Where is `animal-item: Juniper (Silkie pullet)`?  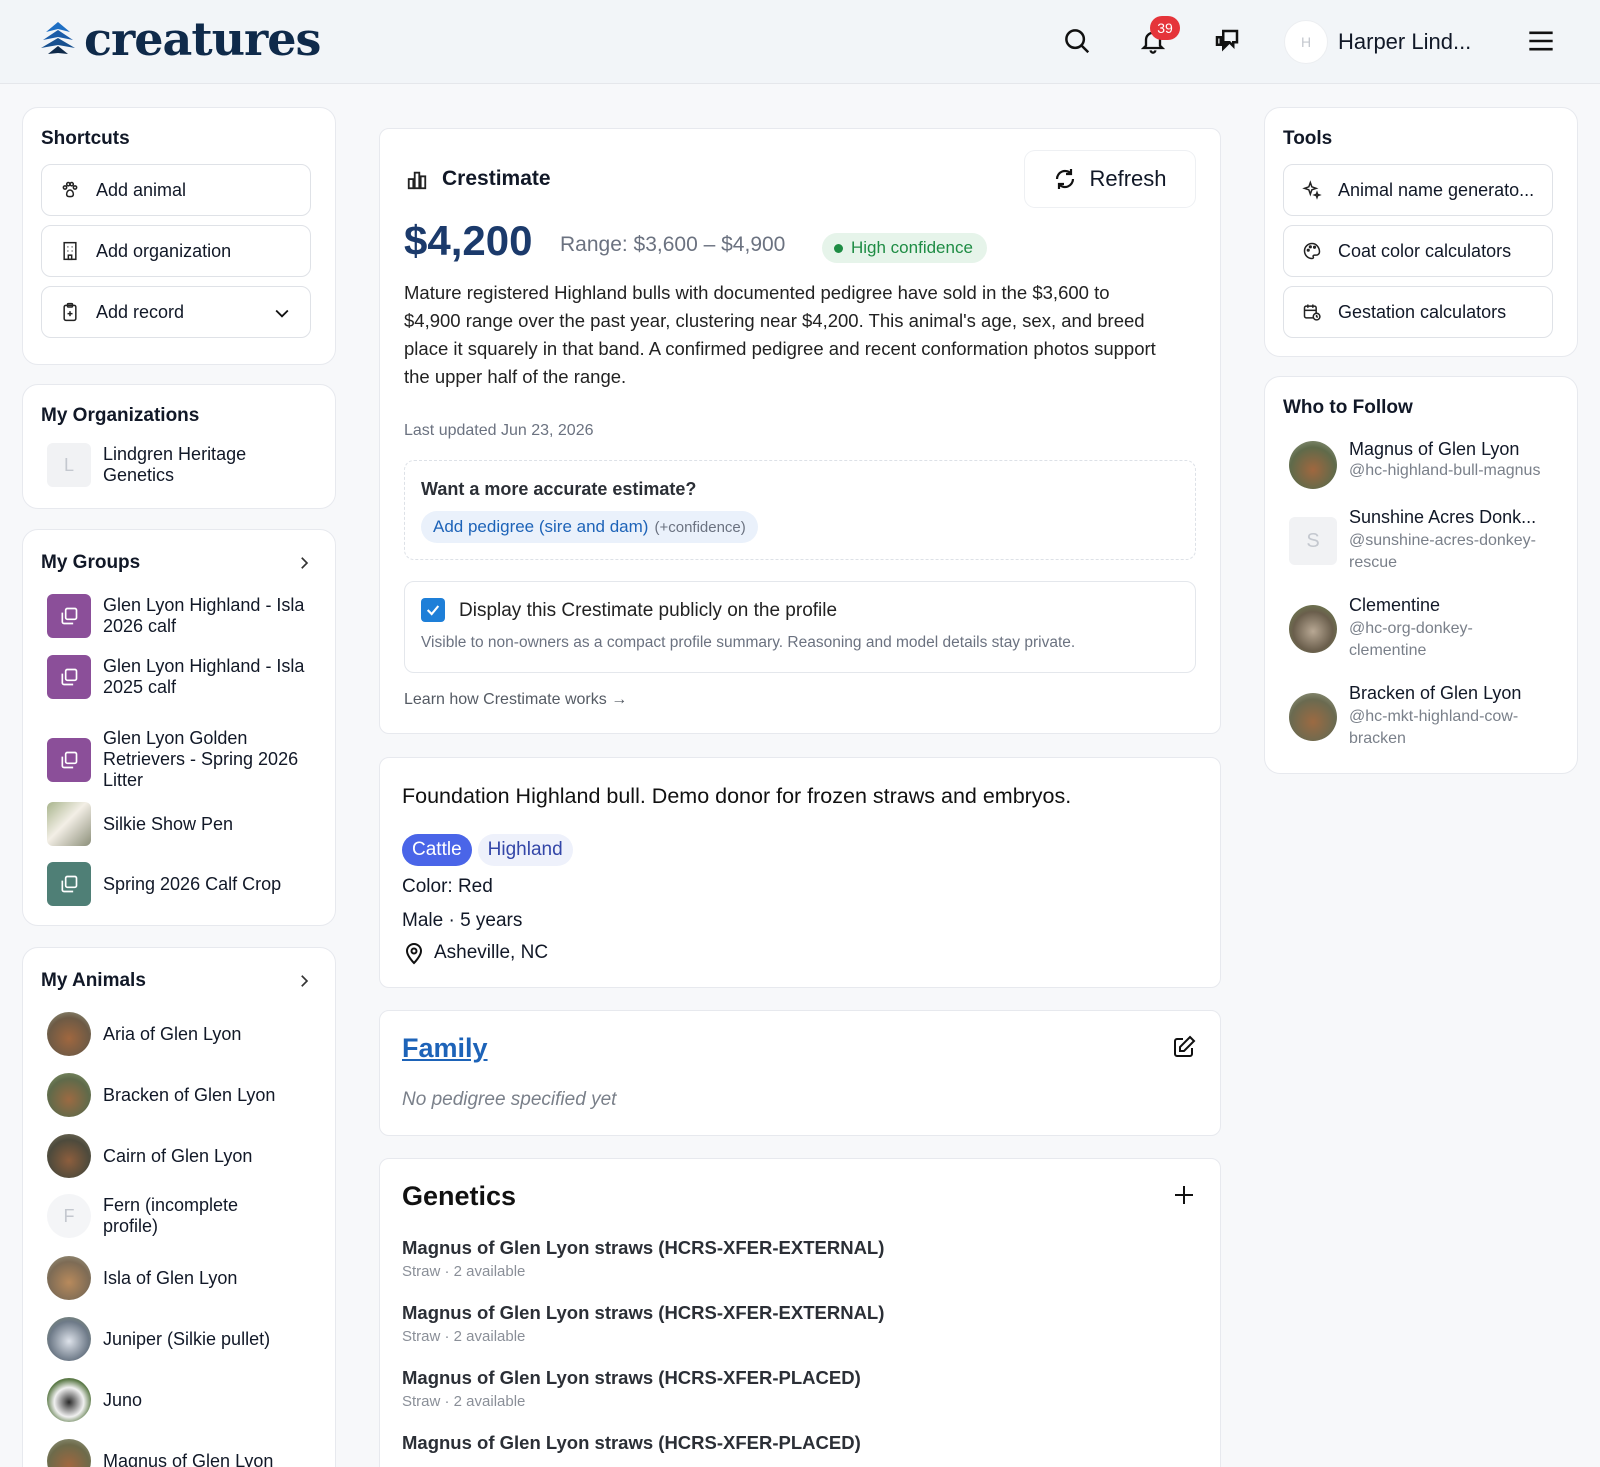
animal-item: Juniper (Silkie pullet) is located at coordinates (158, 1339).